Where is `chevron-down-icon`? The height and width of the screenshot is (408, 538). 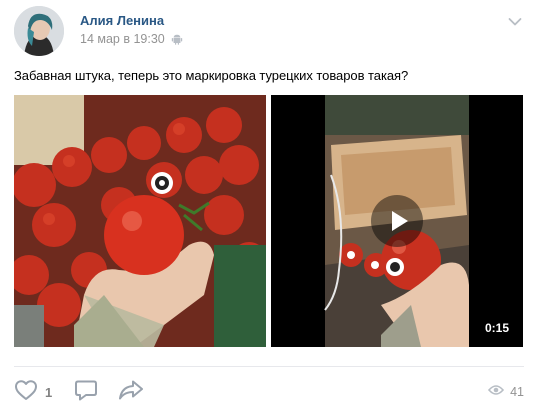 chevron-down-icon is located at coordinates (515, 20).